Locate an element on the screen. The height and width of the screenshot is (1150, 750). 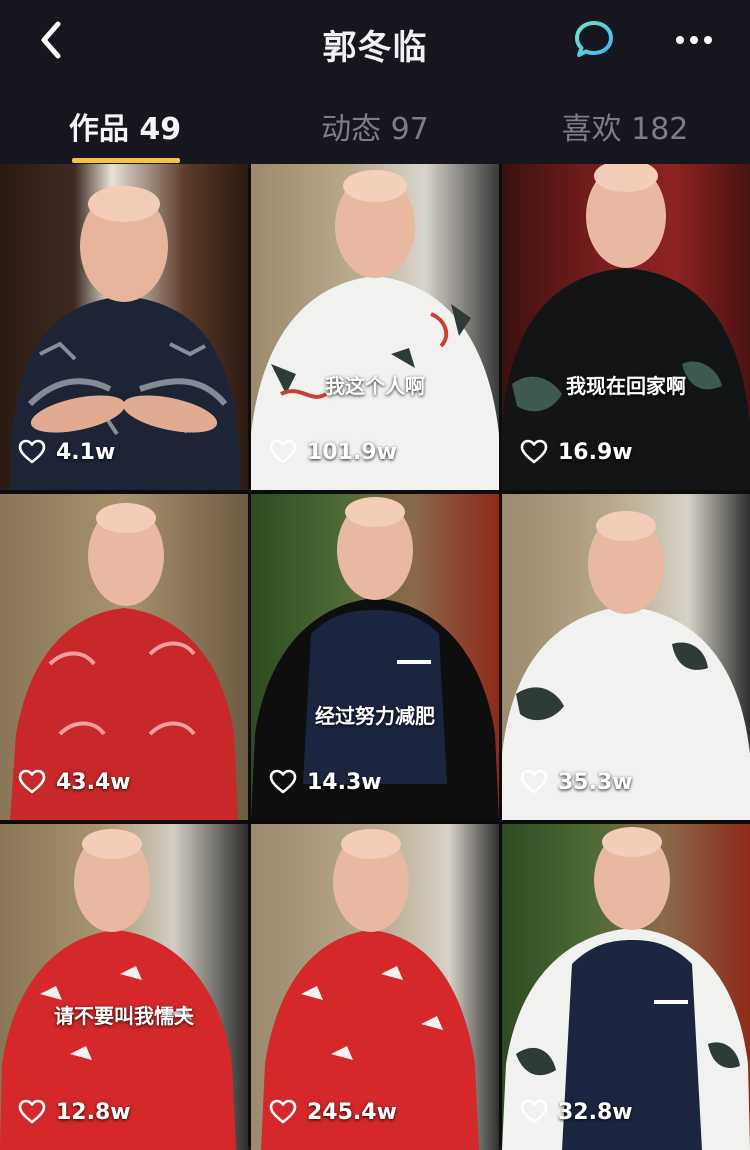
like-count: 12.8w is located at coordinates (74, 1112).